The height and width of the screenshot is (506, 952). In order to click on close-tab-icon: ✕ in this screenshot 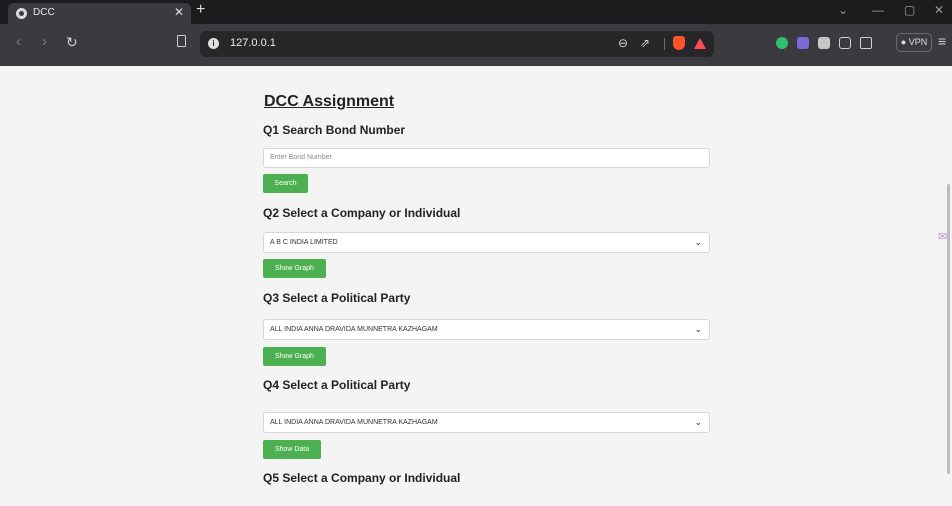, I will do `click(179, 12)`.